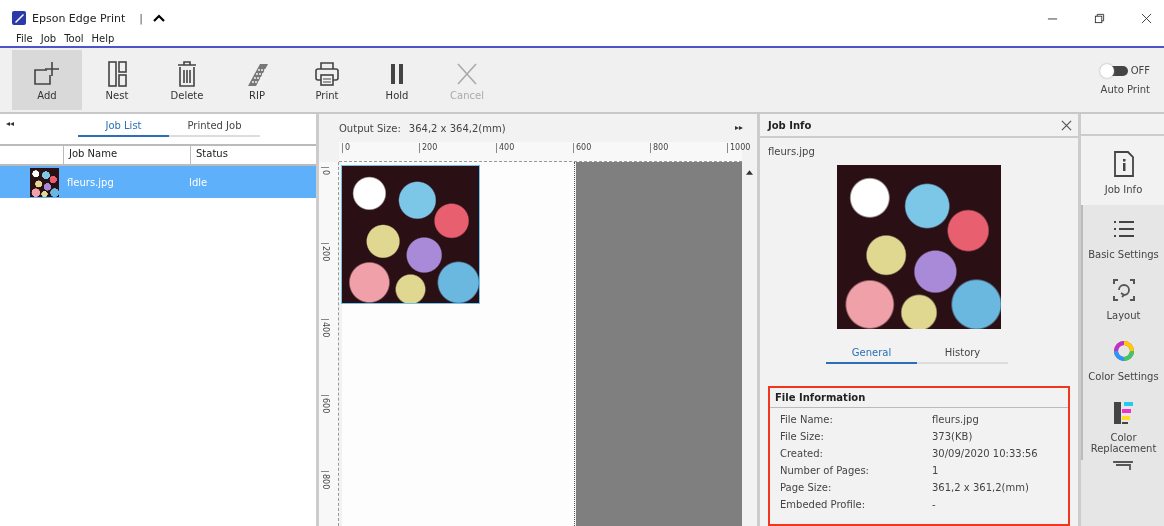 This screenshot has height=526, width=1164. Describe the element at coordinates (24, 38) in the screenshot. I see `menu-item: File` at that location.